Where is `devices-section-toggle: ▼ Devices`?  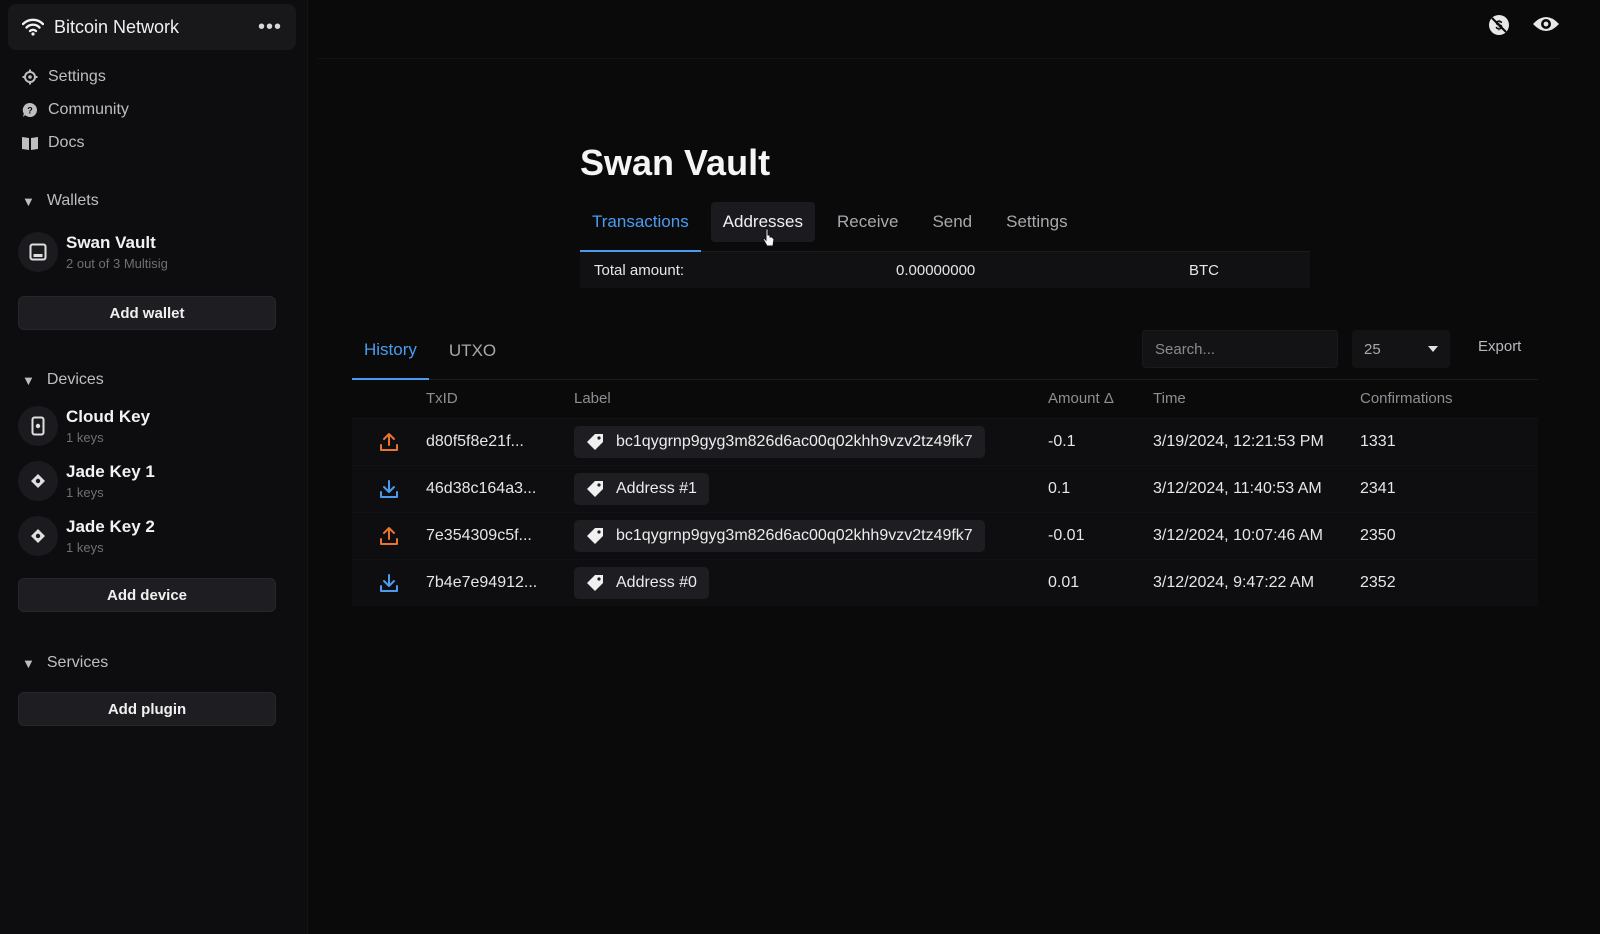
devices-section-toggle: ▼ Devices is located at coordinates (63, 380).